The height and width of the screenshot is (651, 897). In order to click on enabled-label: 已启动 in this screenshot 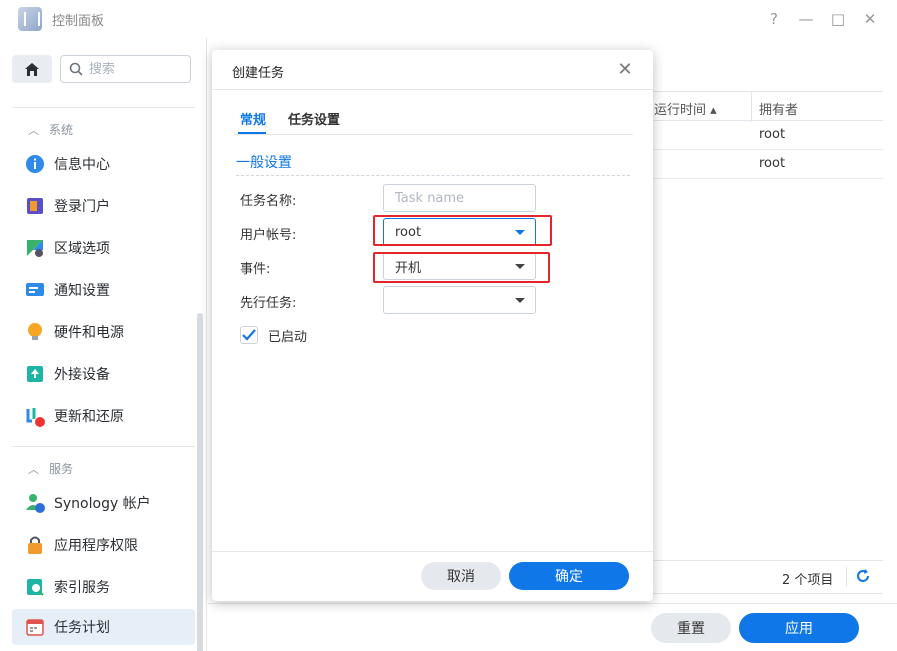, I will do `click(288, 337)`.